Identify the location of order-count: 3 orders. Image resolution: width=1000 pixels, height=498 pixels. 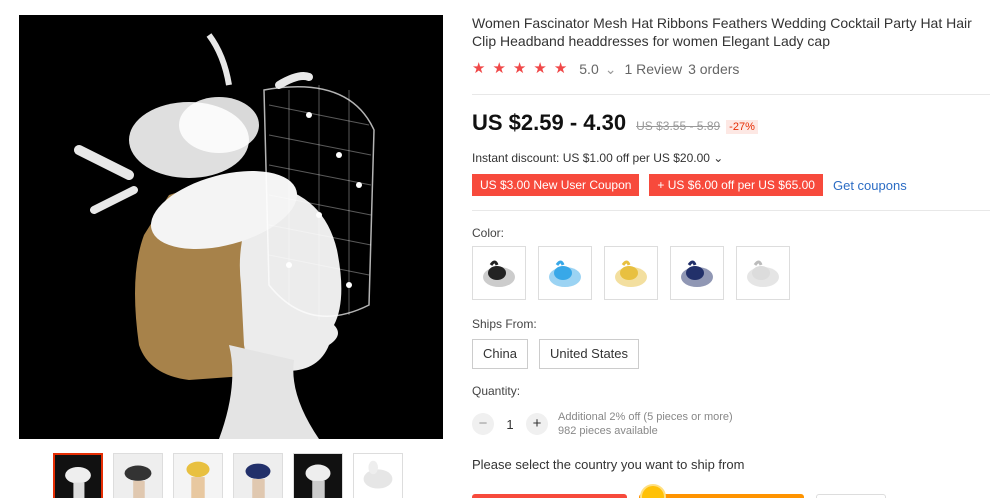
(714, 69).